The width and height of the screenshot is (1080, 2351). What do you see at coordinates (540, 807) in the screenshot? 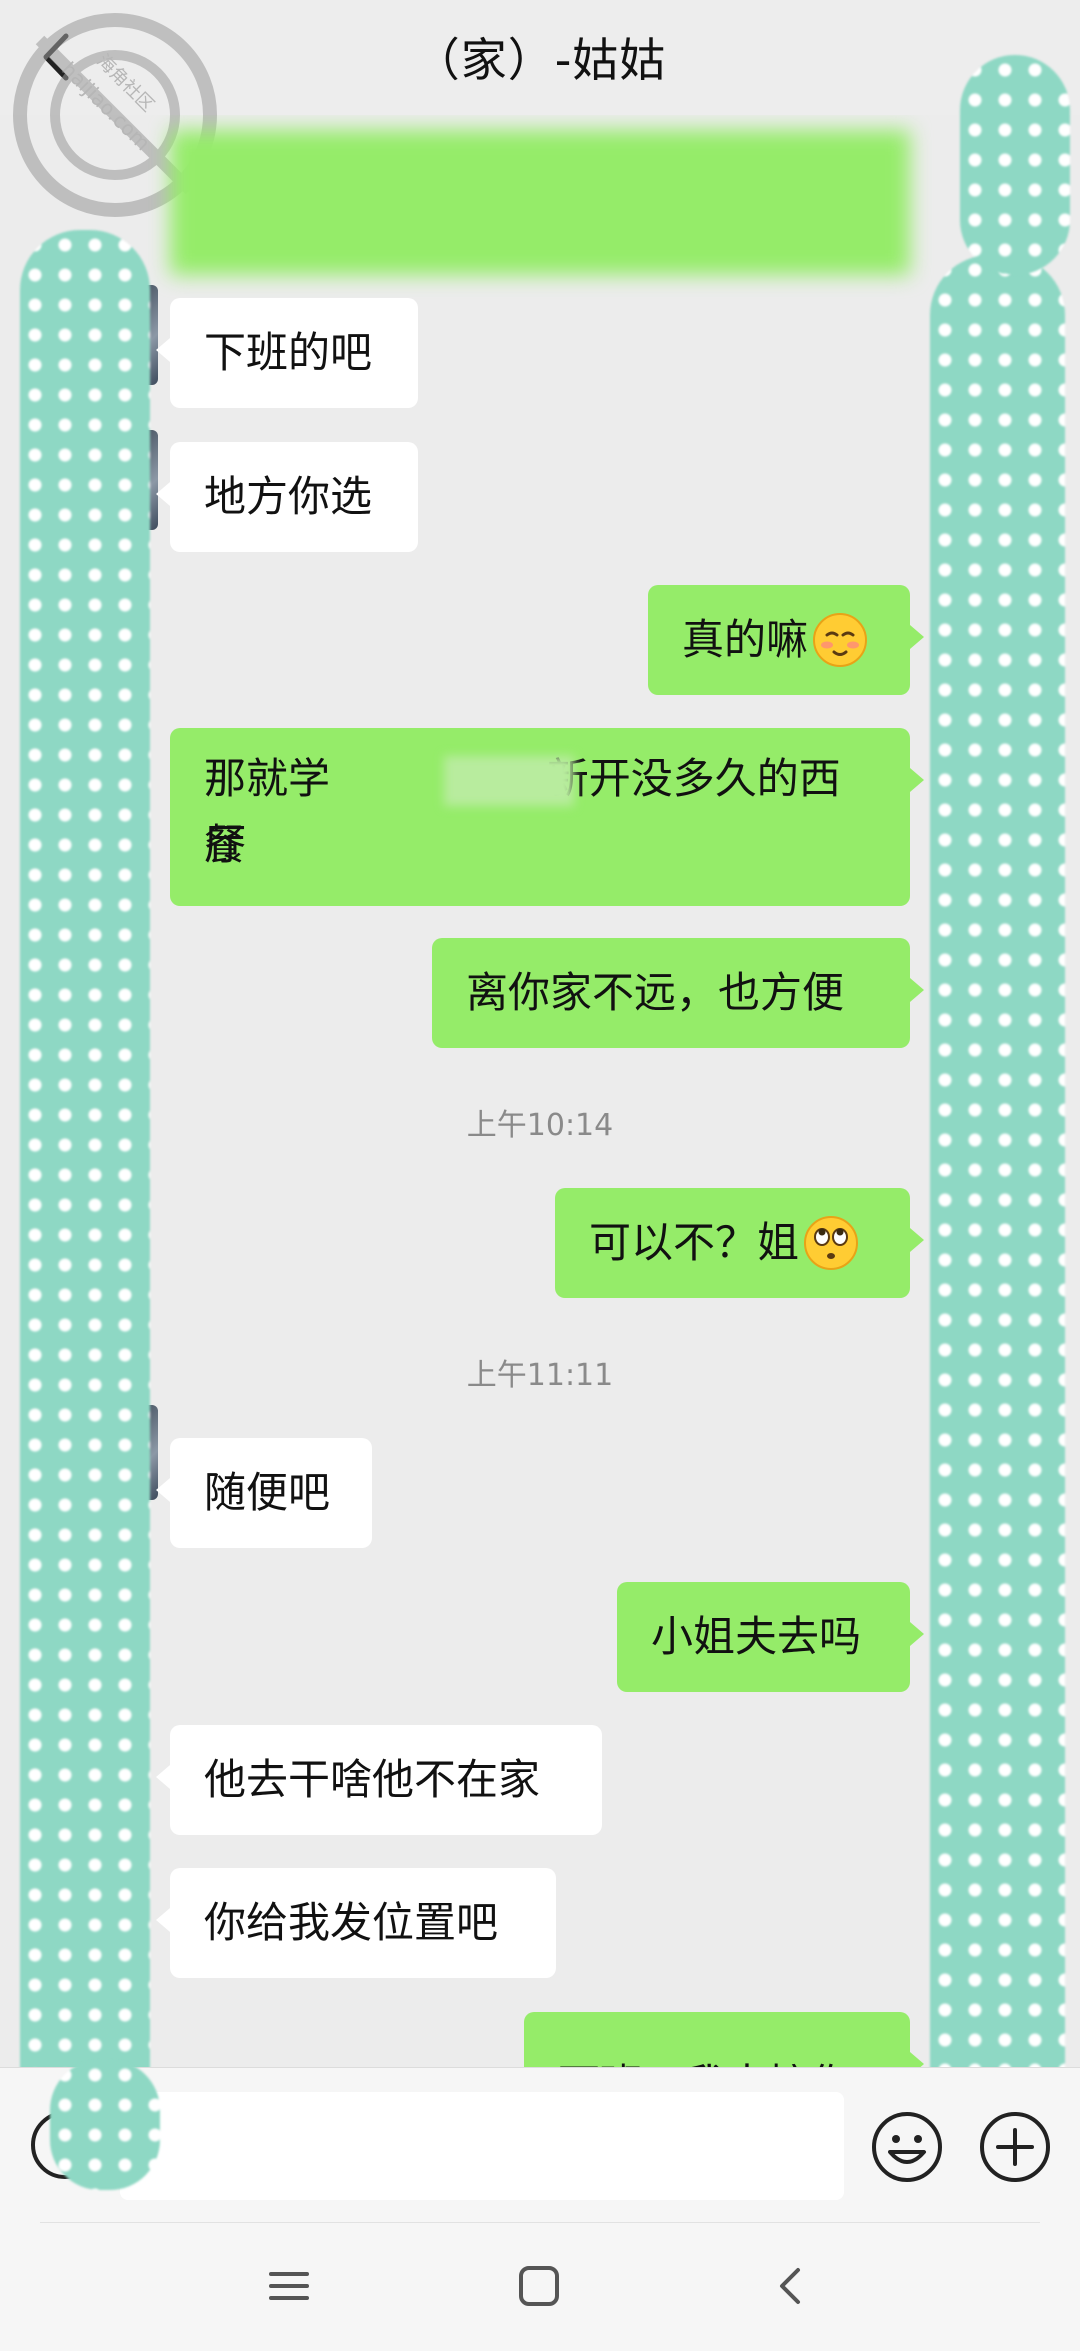
I see `message-line: 那就学 新开没多久的西餐` at bounding box center [540, 807].